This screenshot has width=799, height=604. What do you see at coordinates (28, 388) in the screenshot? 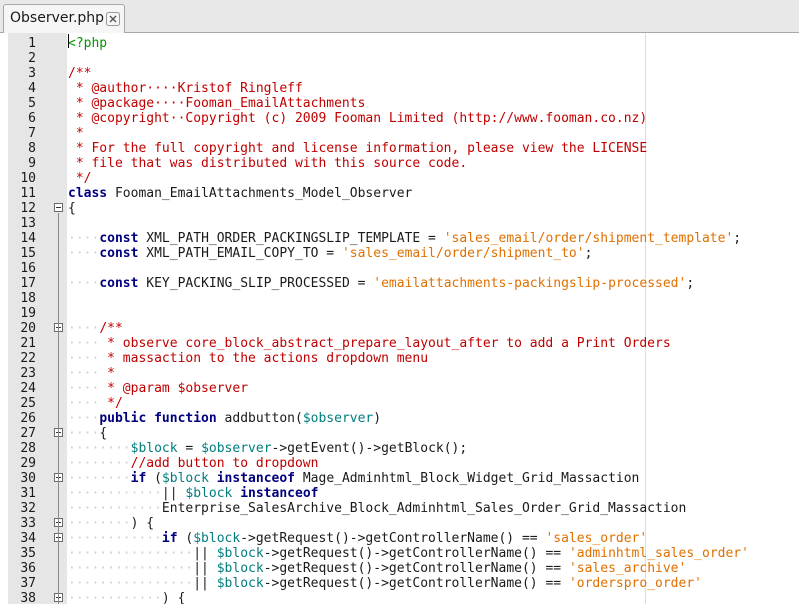
I see `line-number: 24` at bounding box center [28, 388].